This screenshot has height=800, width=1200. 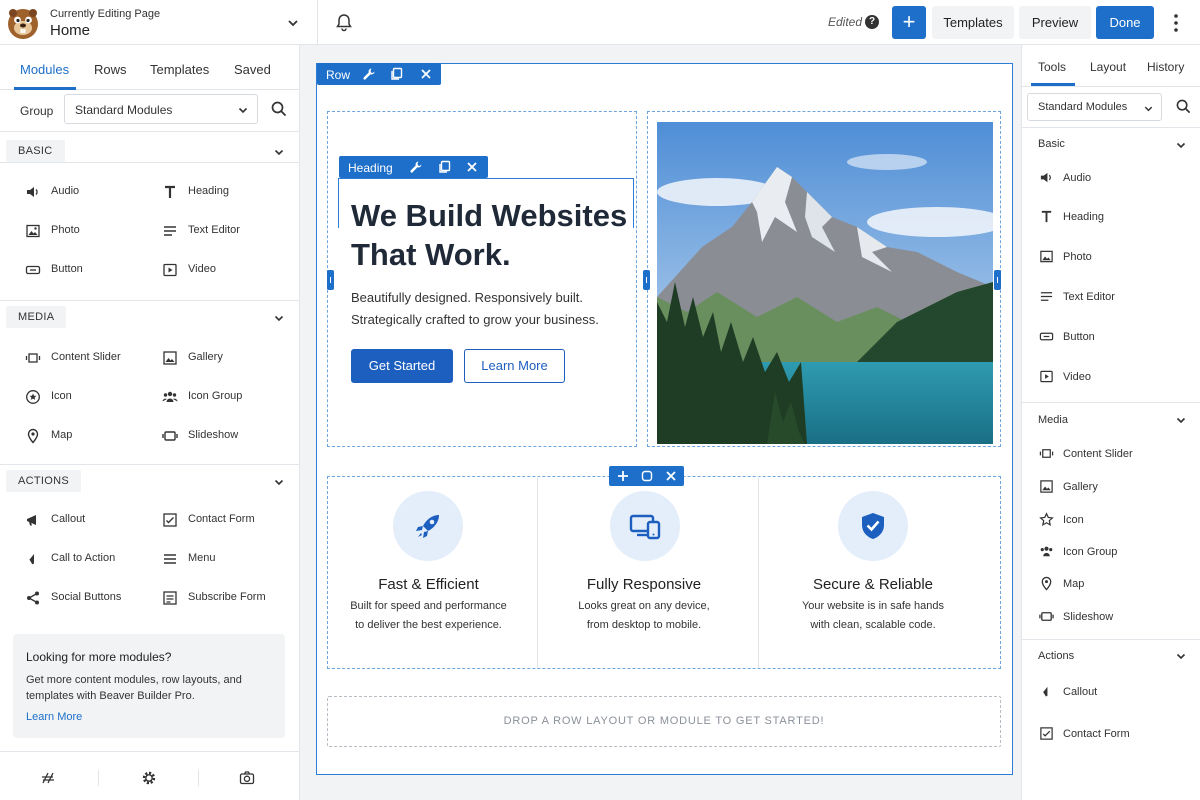 What do you see at coordinates (845, 22) in the screenshot?
I see `edited-status: Edited` at bounding box center [845, 22].